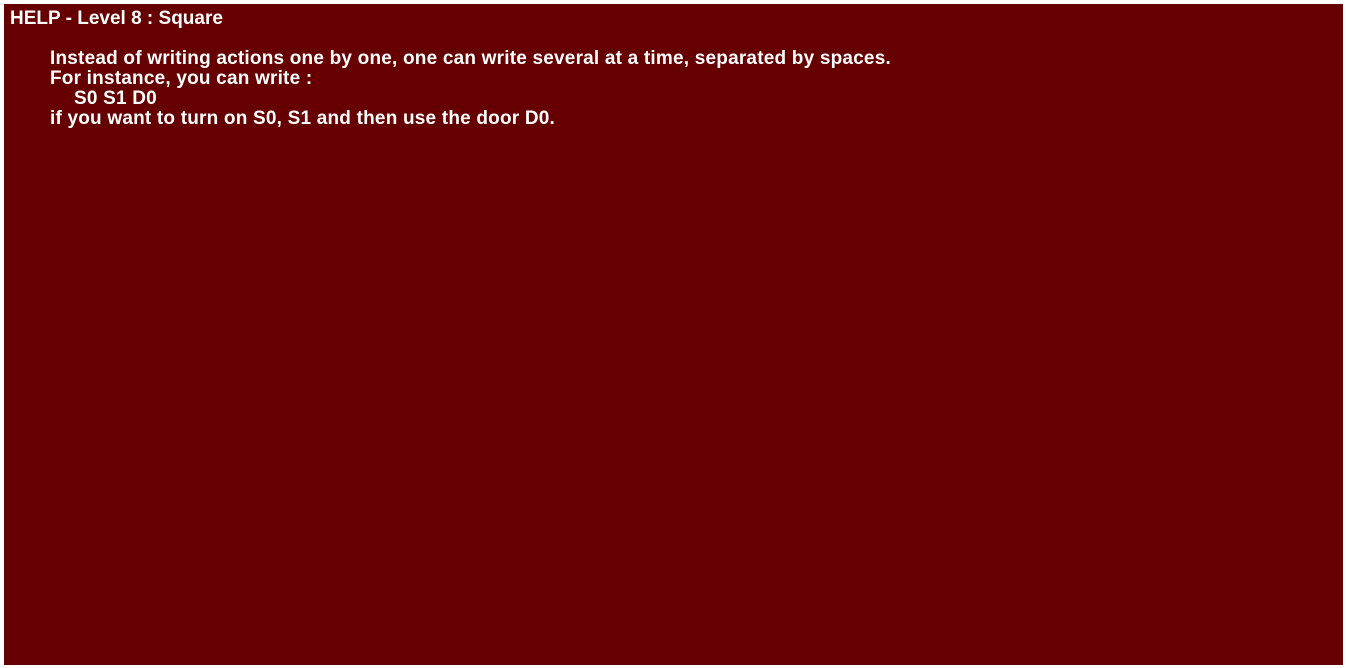  Describe the element at coordinates (115, 98) in the screenshot. I see `help-line-code-example: S0 S1 D0` at that location.